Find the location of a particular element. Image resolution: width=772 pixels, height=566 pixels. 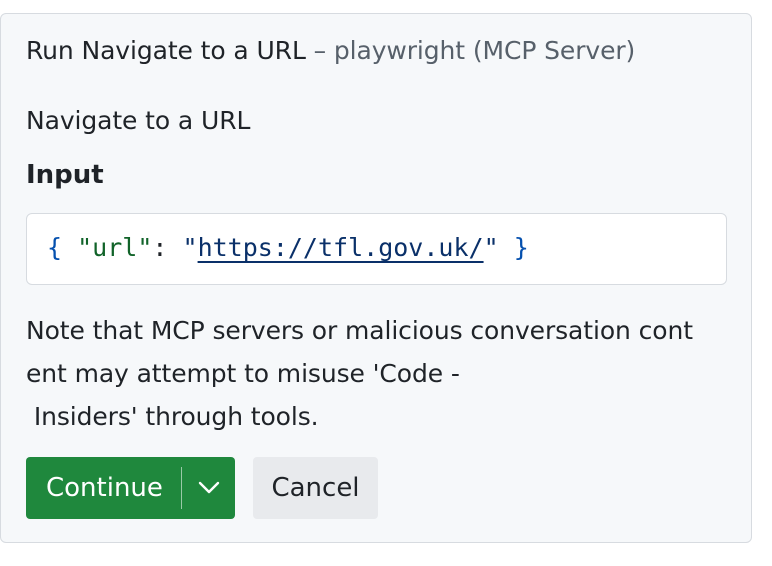

json-open-brace: { is located at coordinates (55, 247).